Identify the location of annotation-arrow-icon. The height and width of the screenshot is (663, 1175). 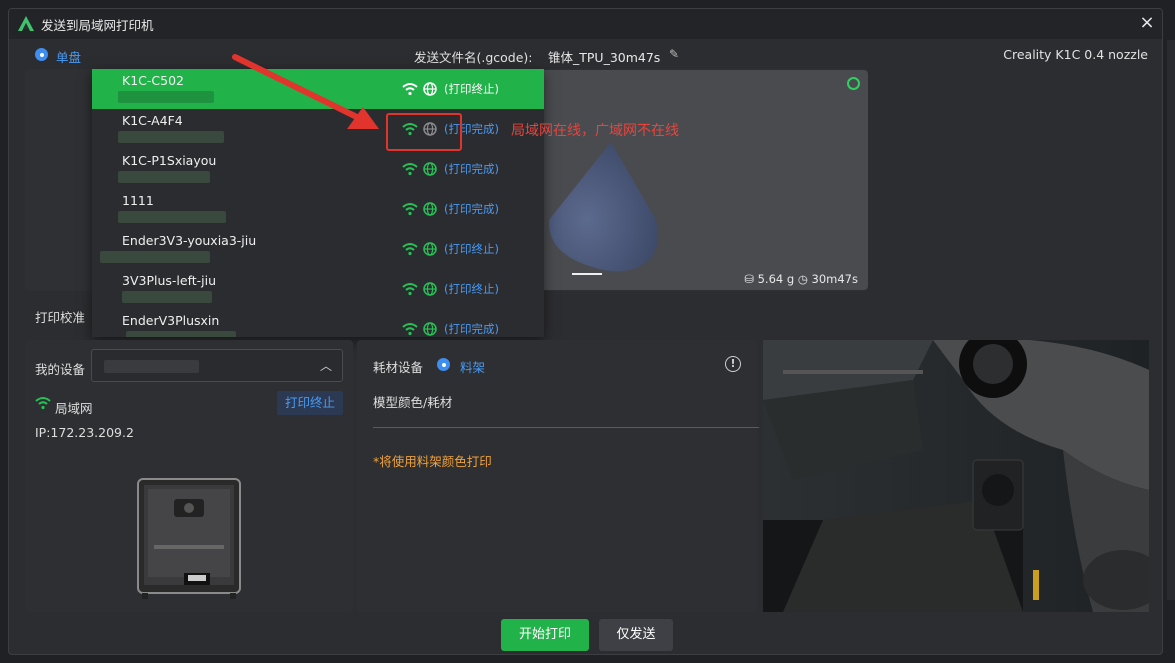
(305, 91).